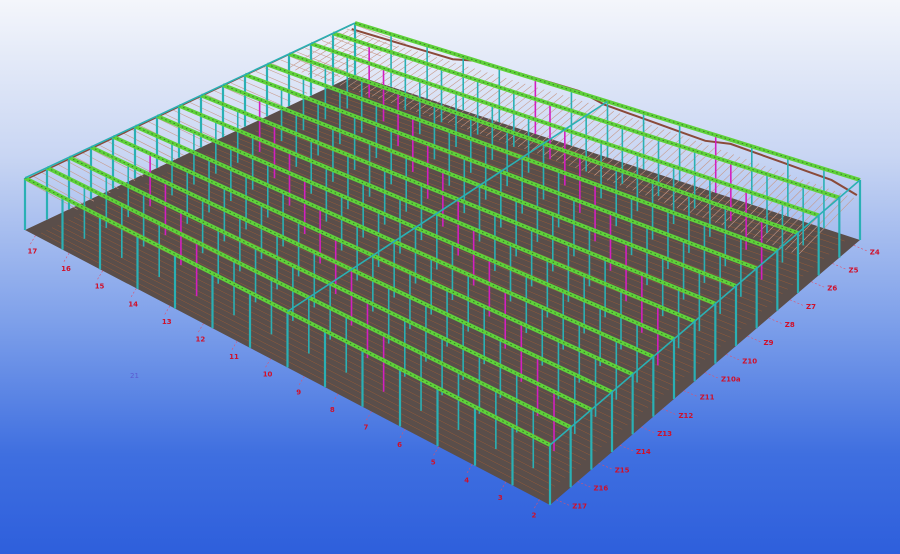  Describe the element at coordinates (201, 340) in the screenshot. I see `grid-label-left: 12` at that location.